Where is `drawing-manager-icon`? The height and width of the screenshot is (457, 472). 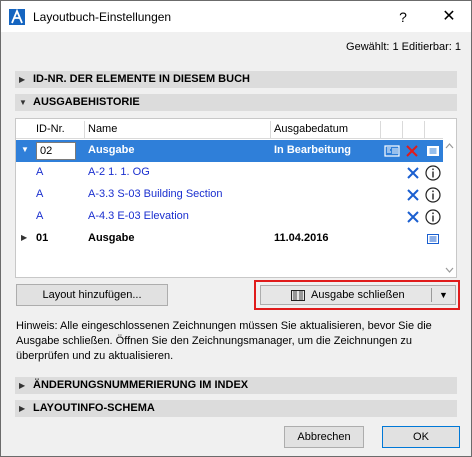
drawing-manager-icon is located at coordinates (392, 151).